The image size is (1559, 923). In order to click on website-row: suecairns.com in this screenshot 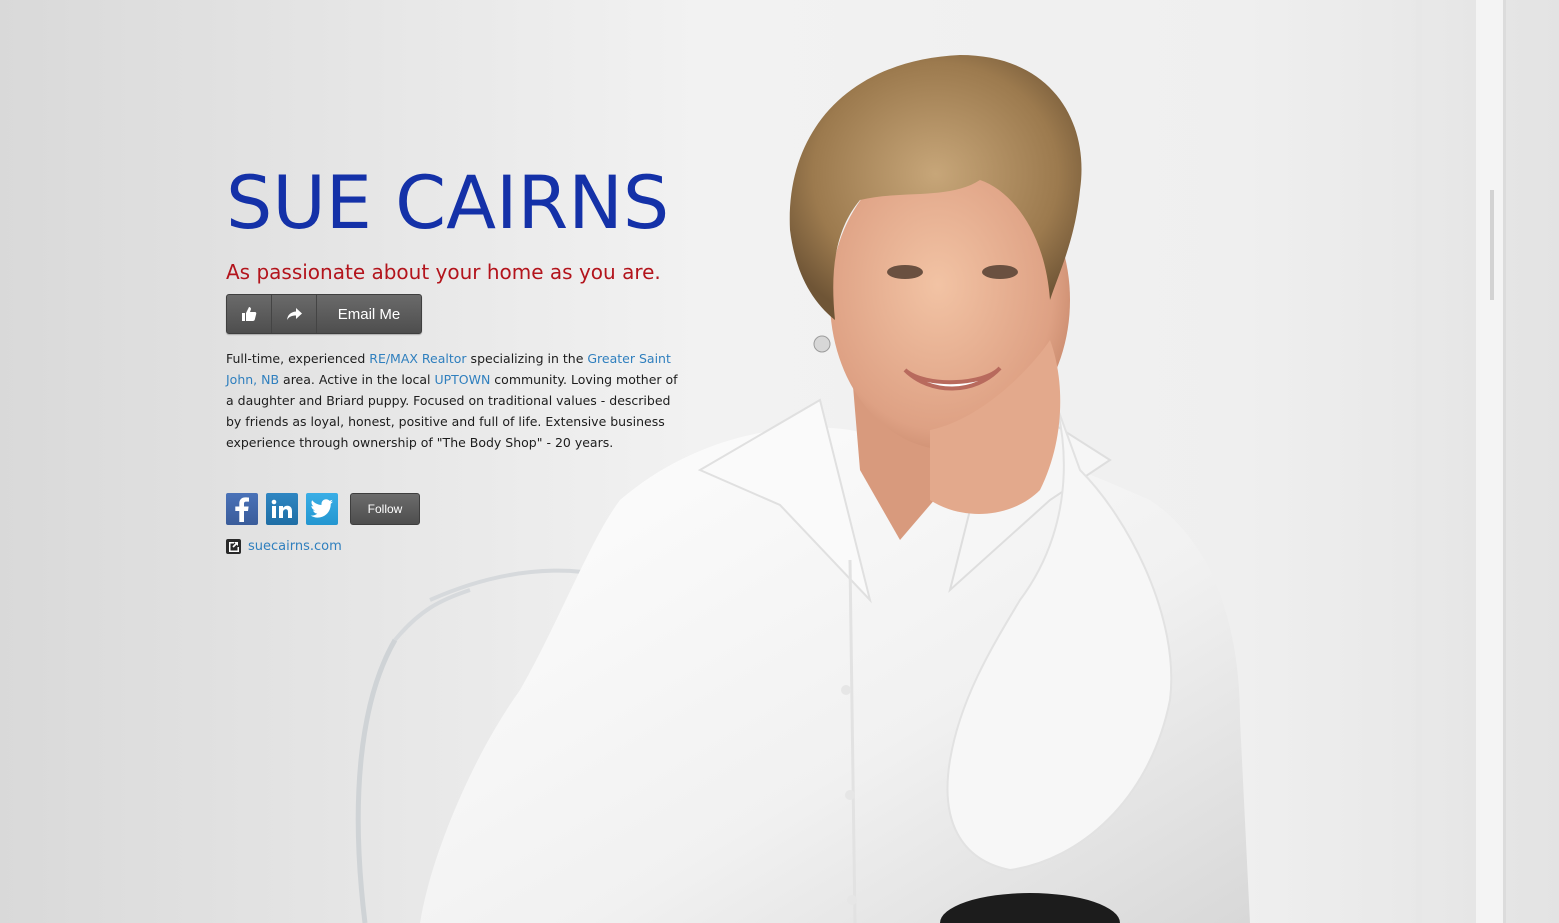, I will do `click(456, 546)`.